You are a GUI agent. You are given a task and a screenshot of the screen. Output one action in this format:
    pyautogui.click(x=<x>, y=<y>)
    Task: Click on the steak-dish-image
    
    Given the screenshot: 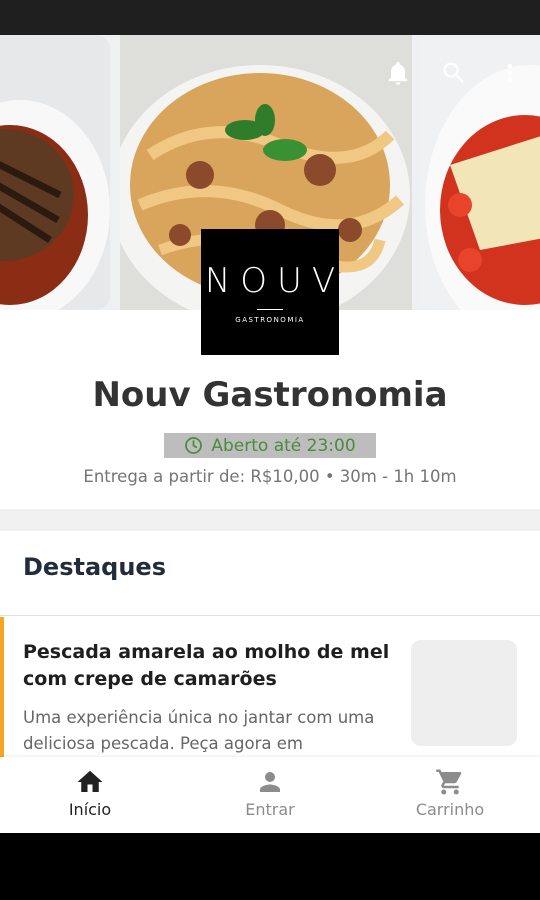 What is the action you would take?
    pyautogui.click(x=55, y=172)
    